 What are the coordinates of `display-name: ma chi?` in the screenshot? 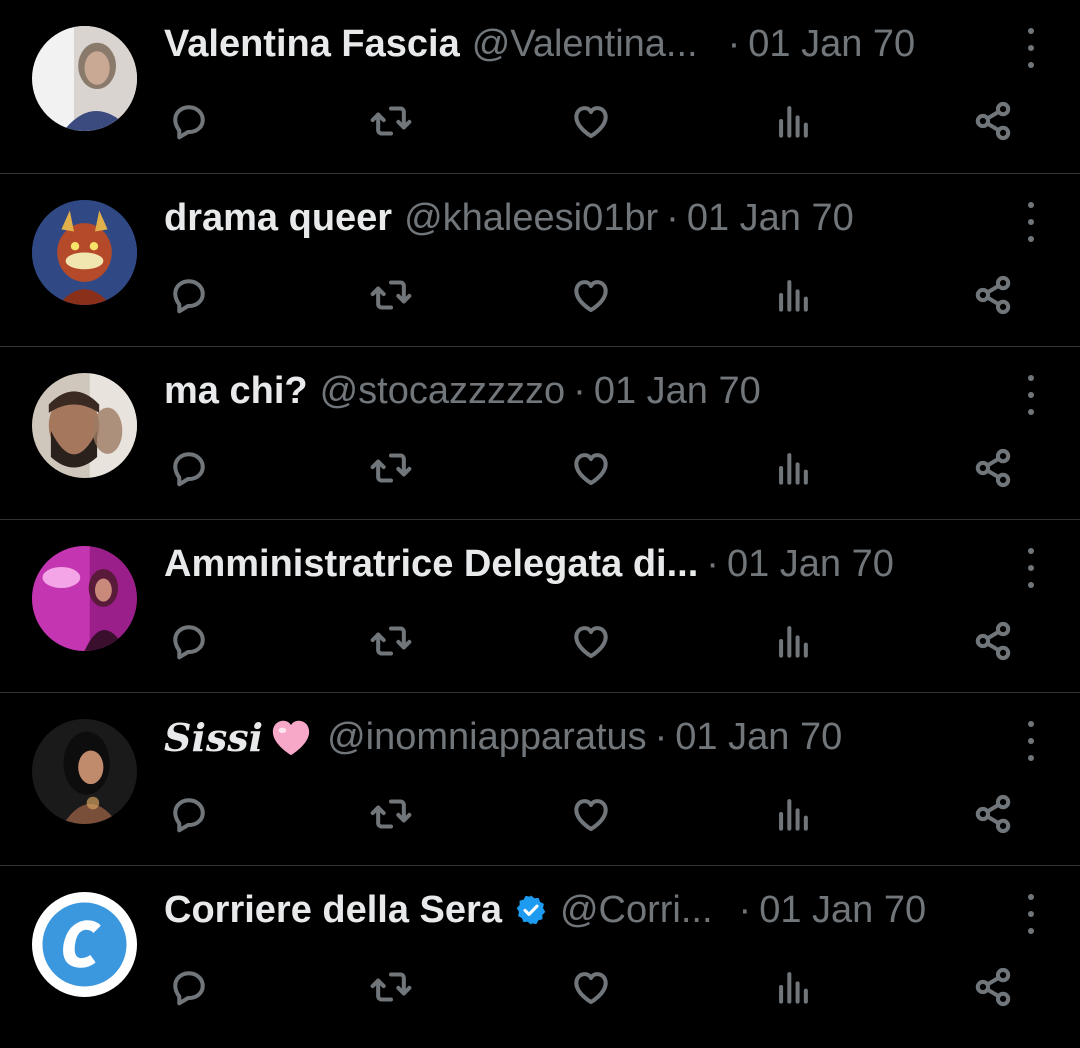 It's located at (236, 391).